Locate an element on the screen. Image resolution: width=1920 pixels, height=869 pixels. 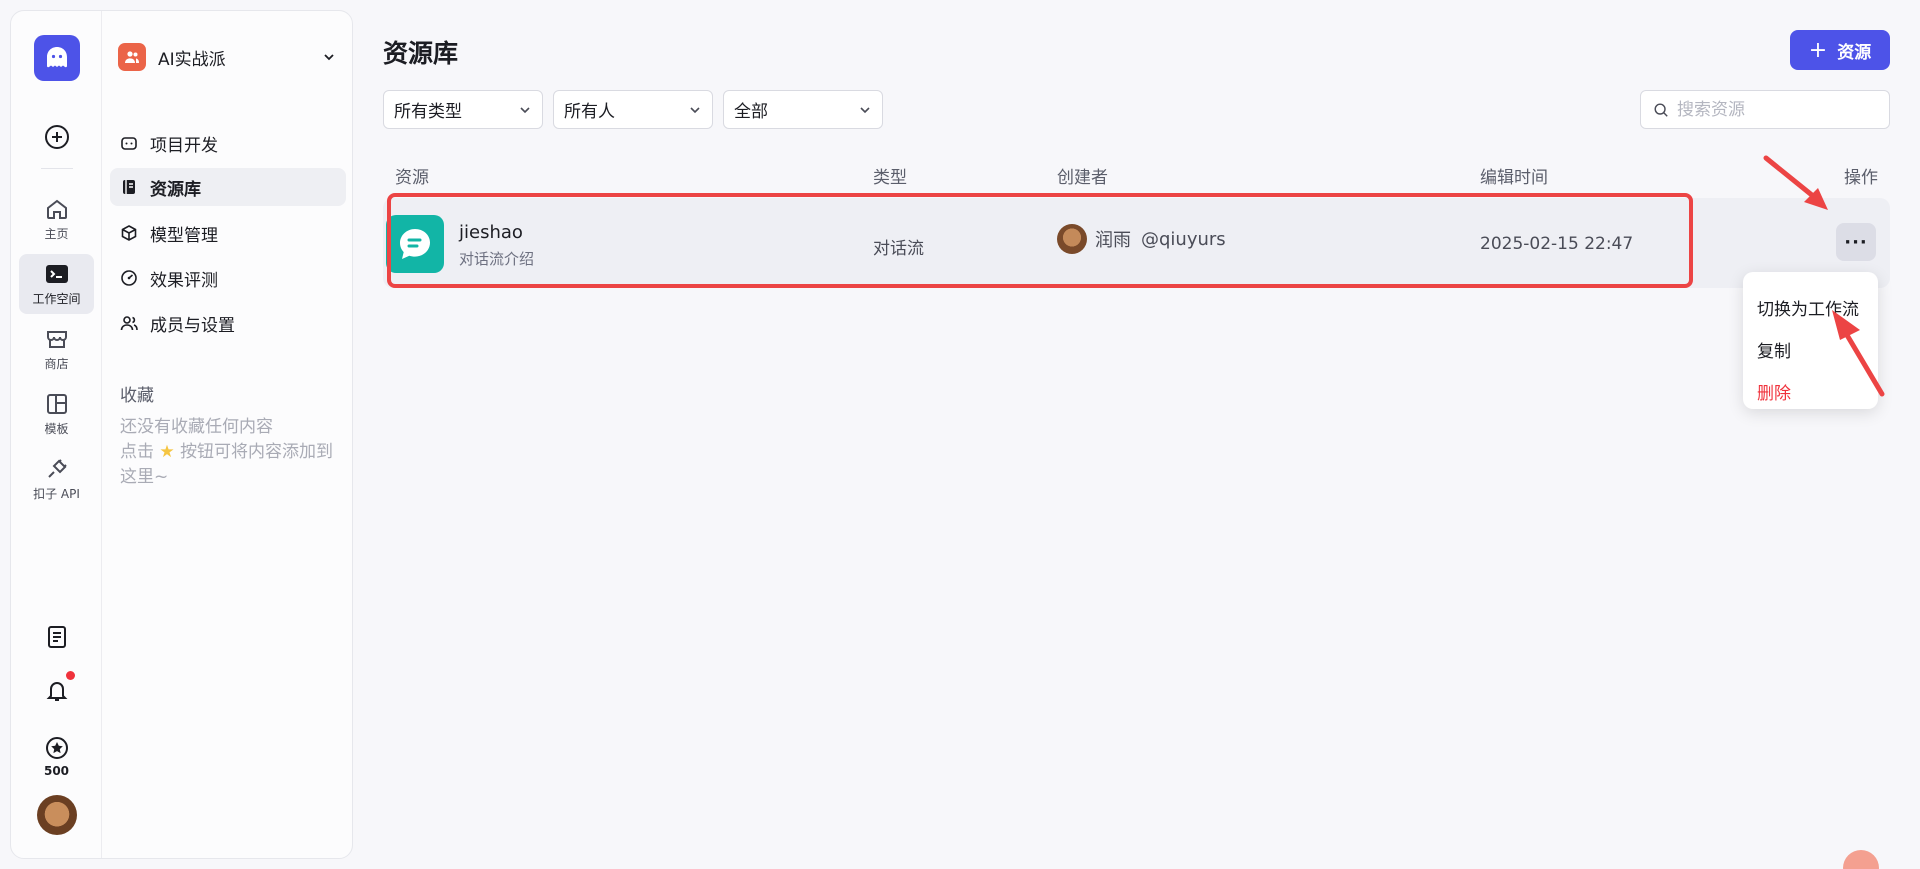
owner-filter-value: 所有人 is located at coordinates (589, 112).